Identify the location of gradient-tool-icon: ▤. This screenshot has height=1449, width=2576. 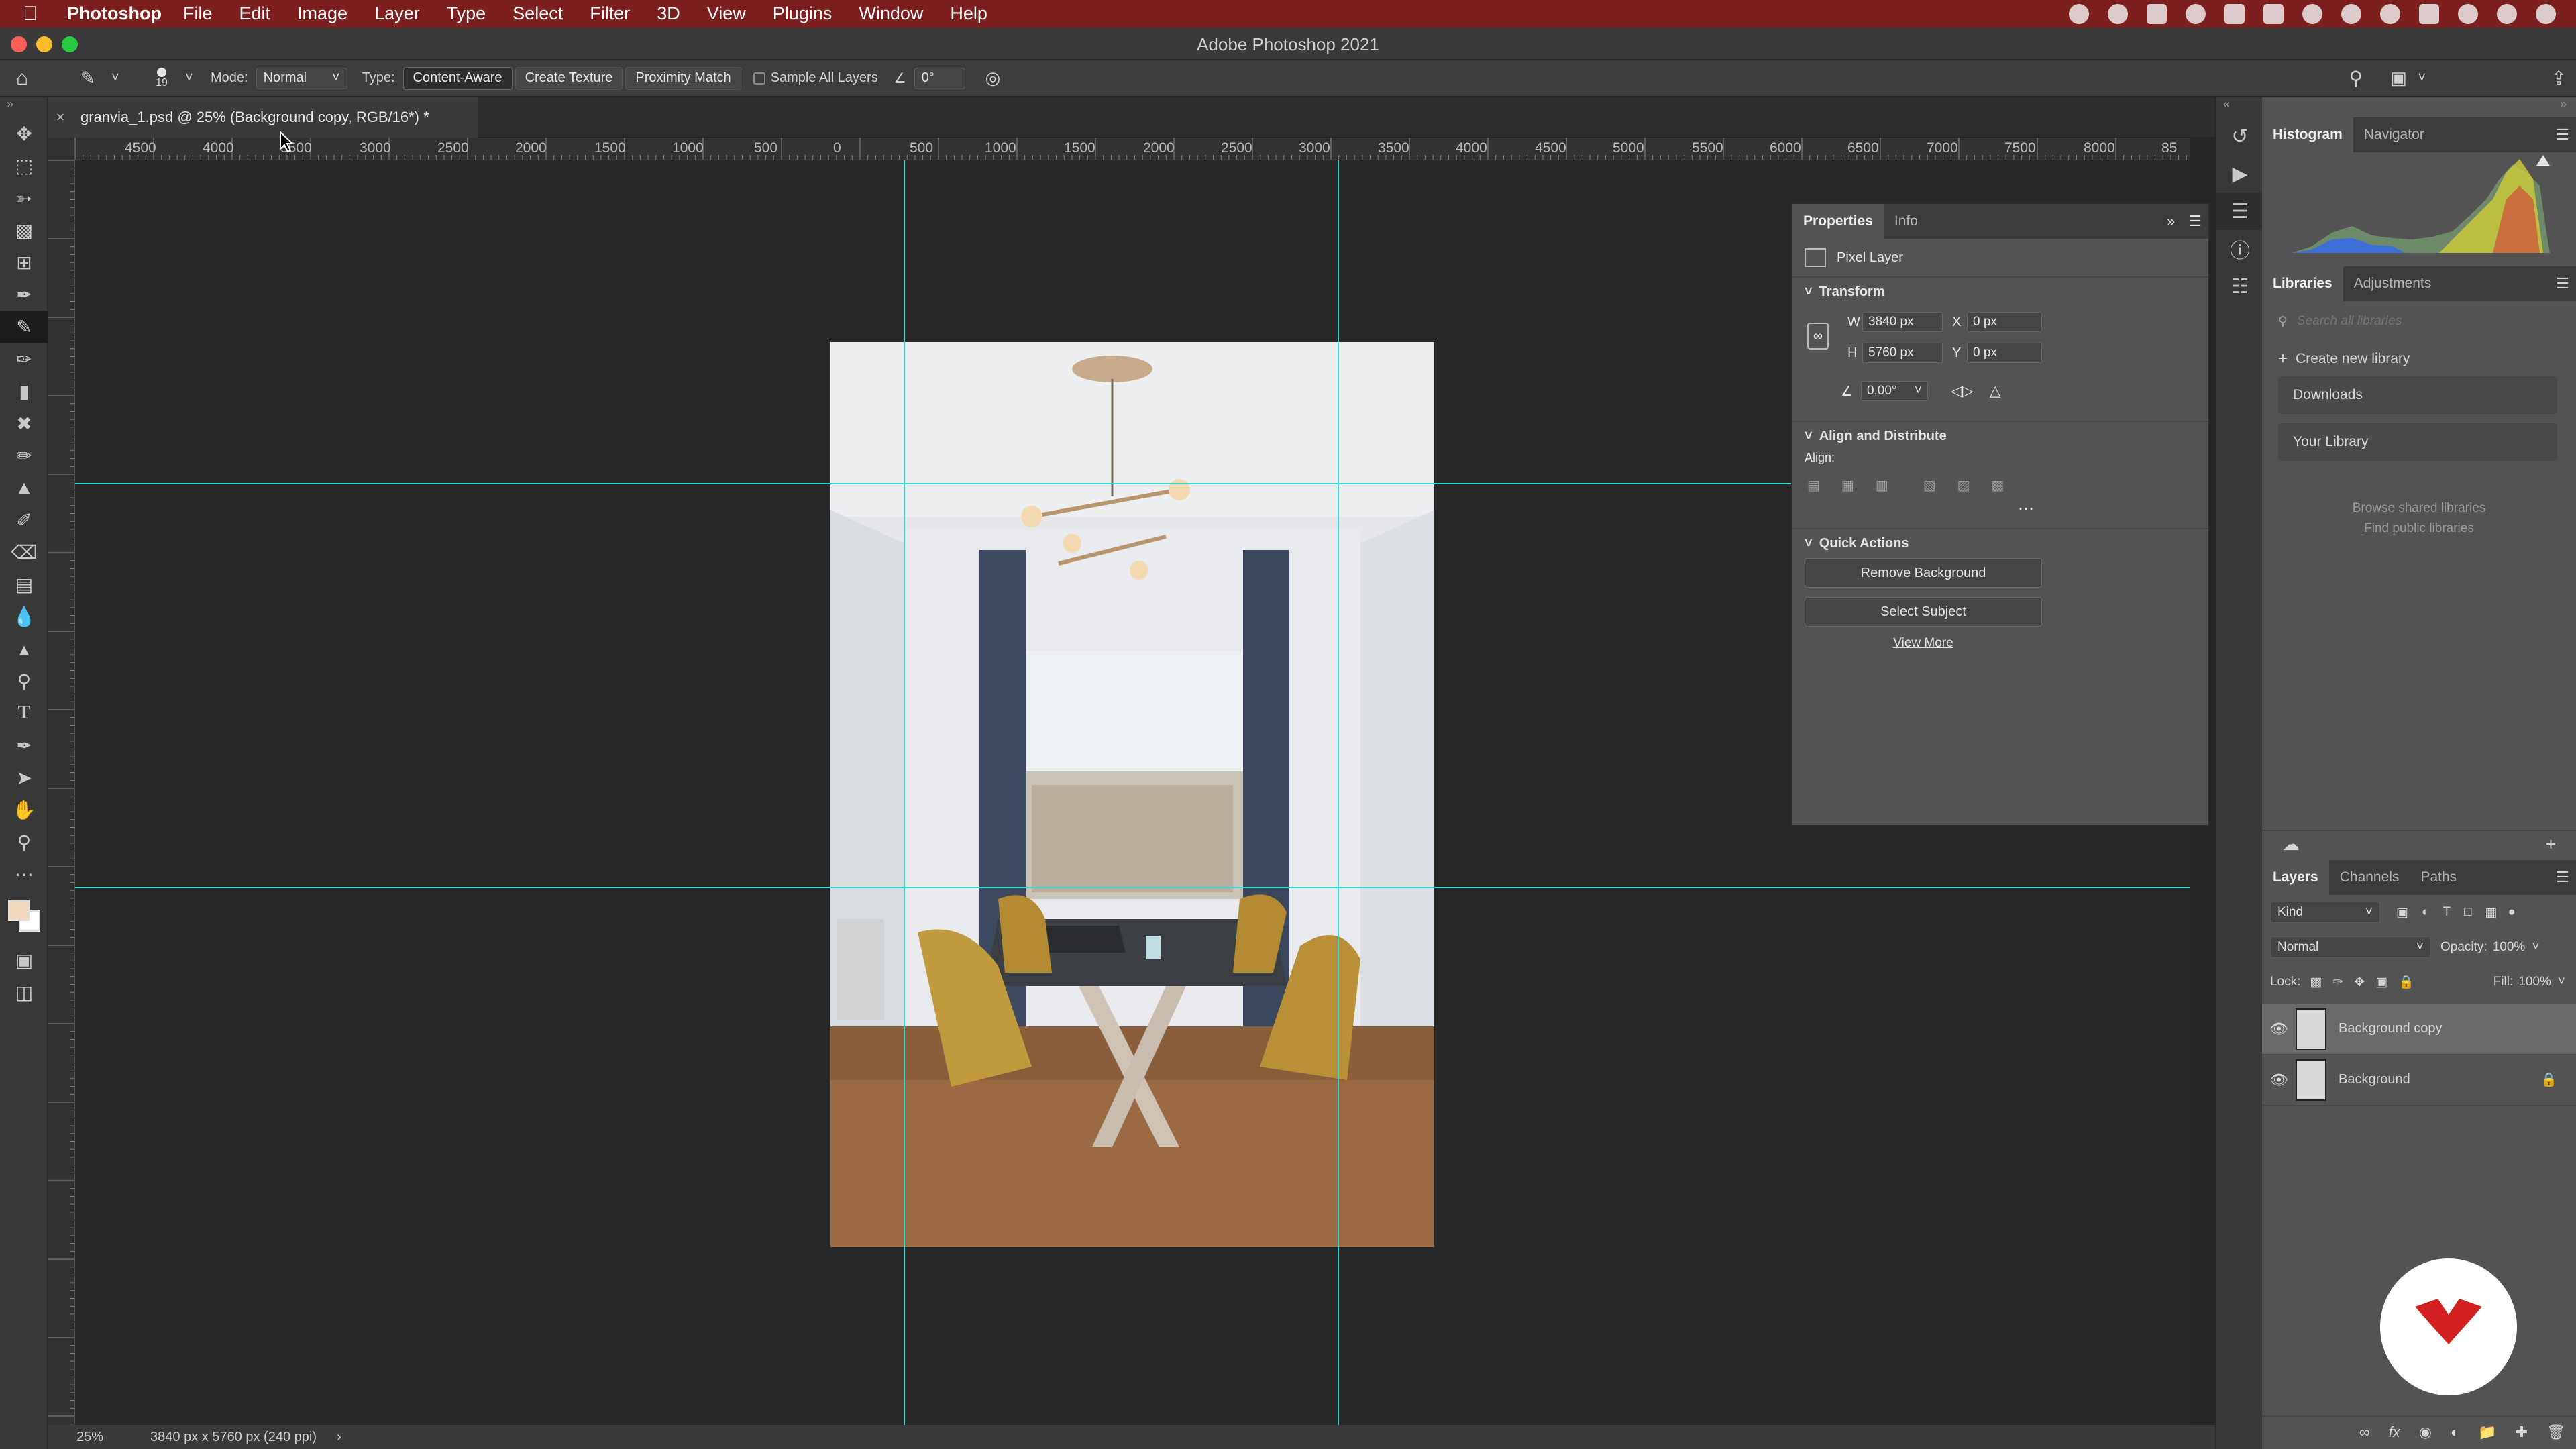
(24, 584).